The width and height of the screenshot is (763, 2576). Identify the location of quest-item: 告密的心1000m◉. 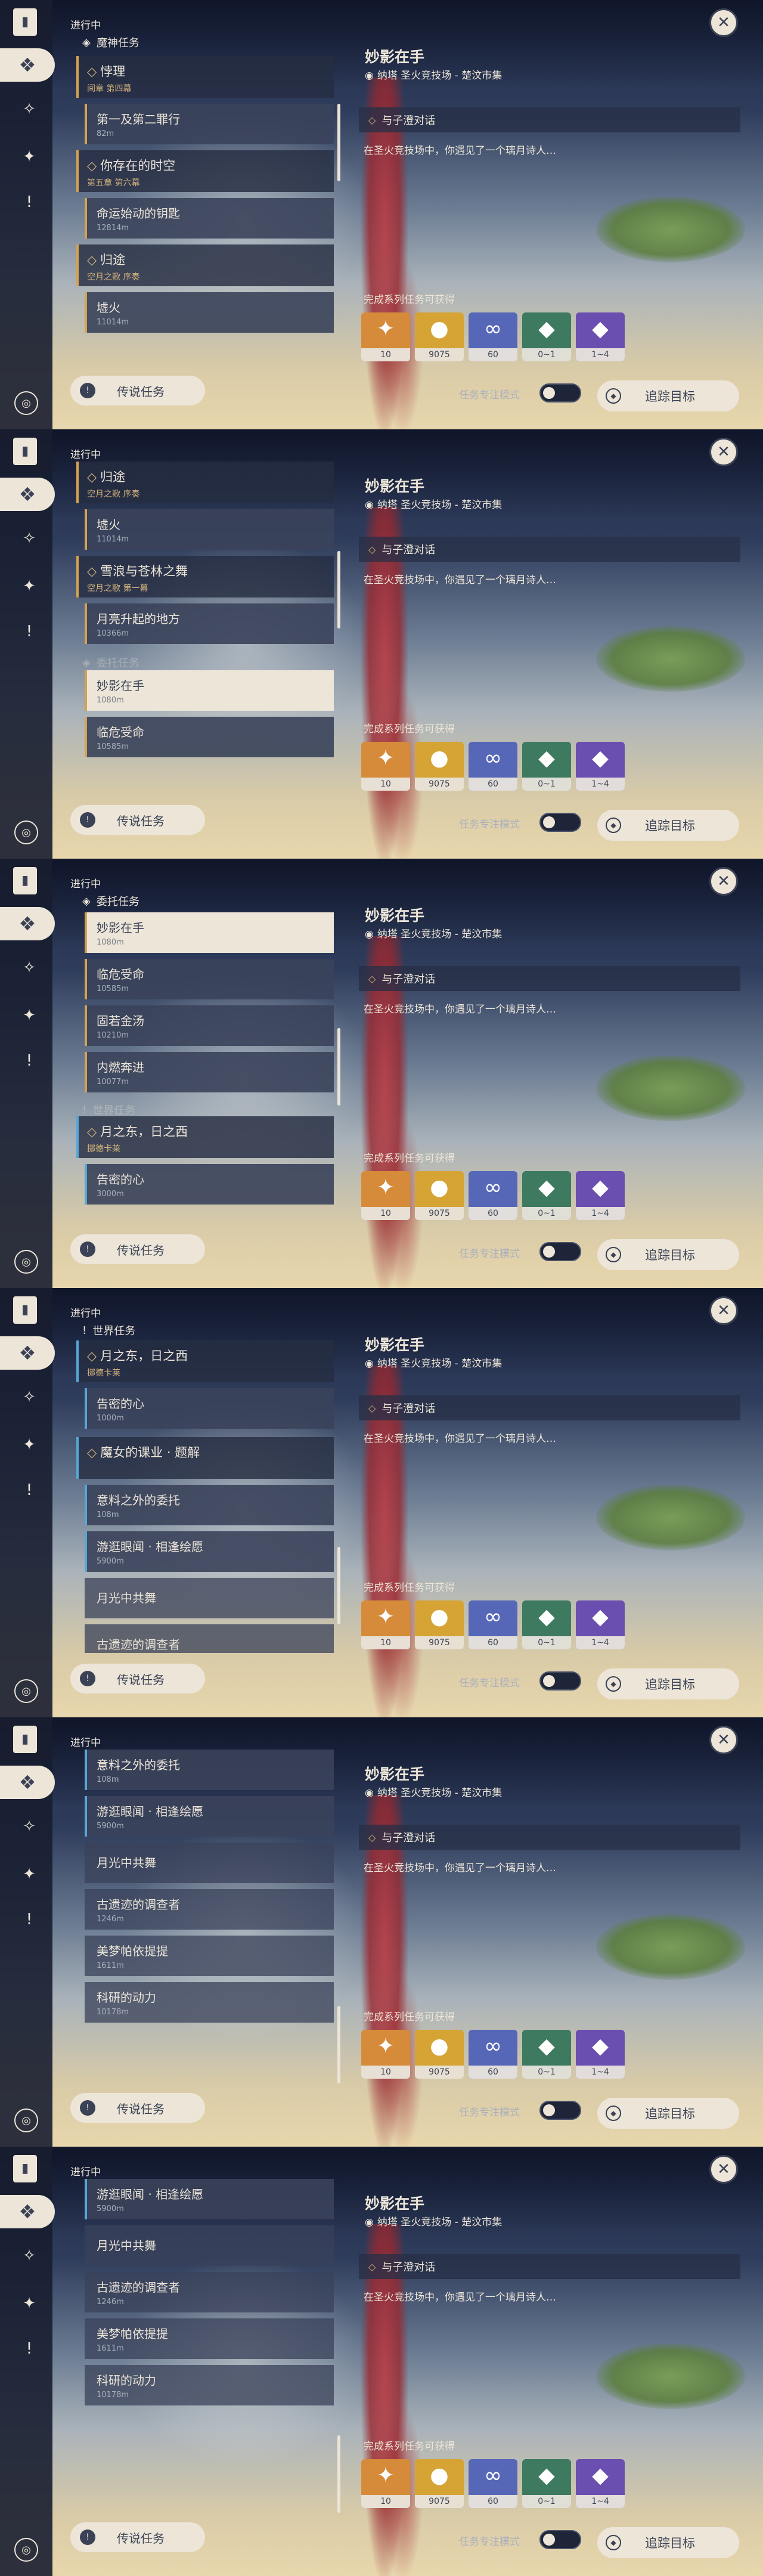
(209, 1409).